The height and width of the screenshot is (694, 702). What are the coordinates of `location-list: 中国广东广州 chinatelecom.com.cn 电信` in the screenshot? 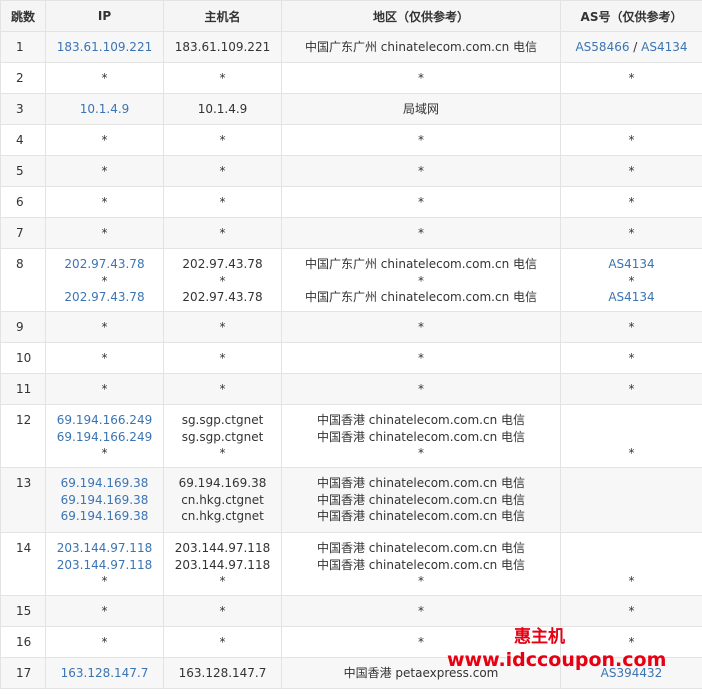 It's located at (421, 44).